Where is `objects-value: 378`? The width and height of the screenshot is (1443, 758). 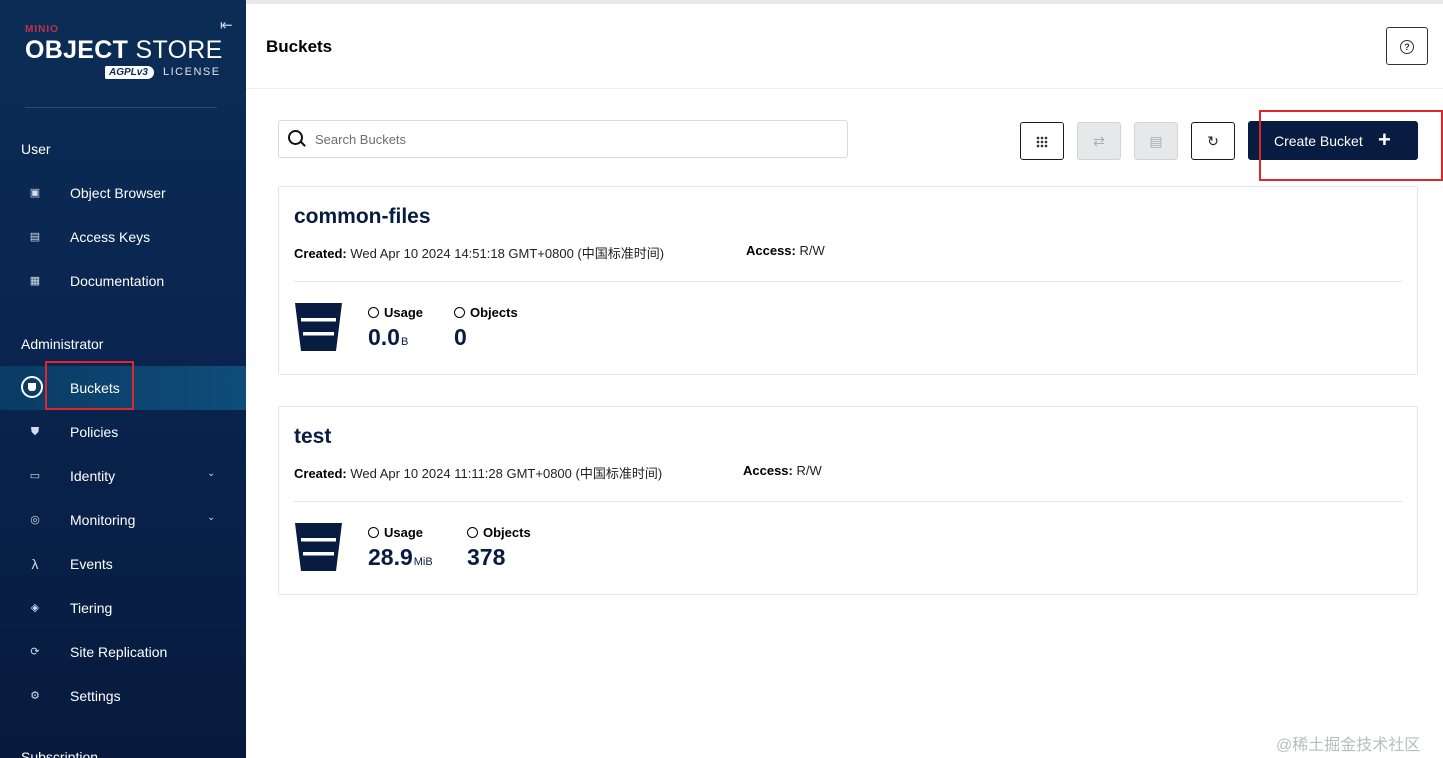
objects-value: 378 is located at coordinates (486, 557).